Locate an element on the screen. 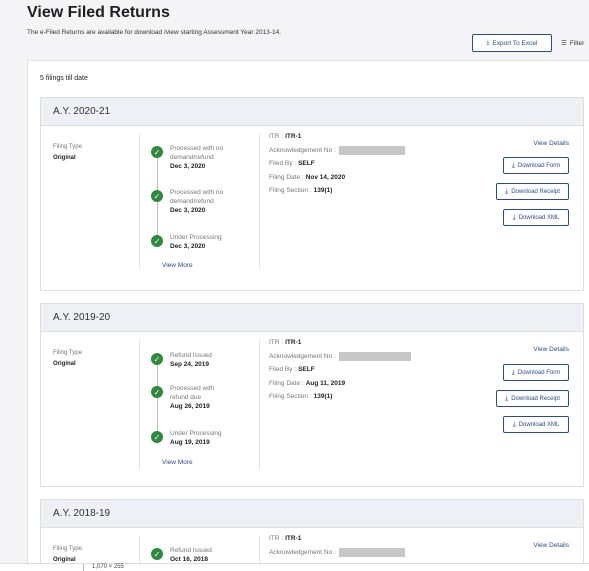 The width and height of the screenshot is (589, 571). step-status: Processed with refund due is located at coordinates (192, 393).